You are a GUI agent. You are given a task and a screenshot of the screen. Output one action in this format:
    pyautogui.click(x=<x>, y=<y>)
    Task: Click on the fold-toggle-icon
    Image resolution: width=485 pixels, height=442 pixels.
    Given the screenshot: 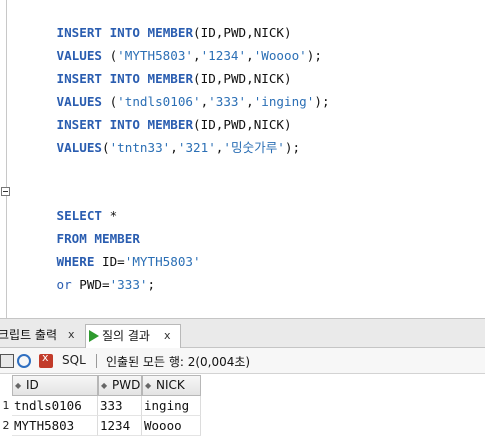 What is the action you would take?
    pyautogui.click(x=5, y=191)
    